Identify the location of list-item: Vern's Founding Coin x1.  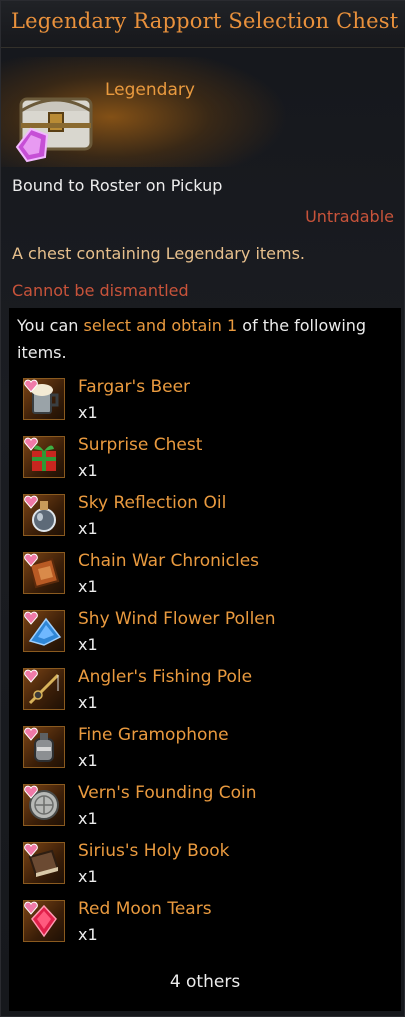
(205, 809).